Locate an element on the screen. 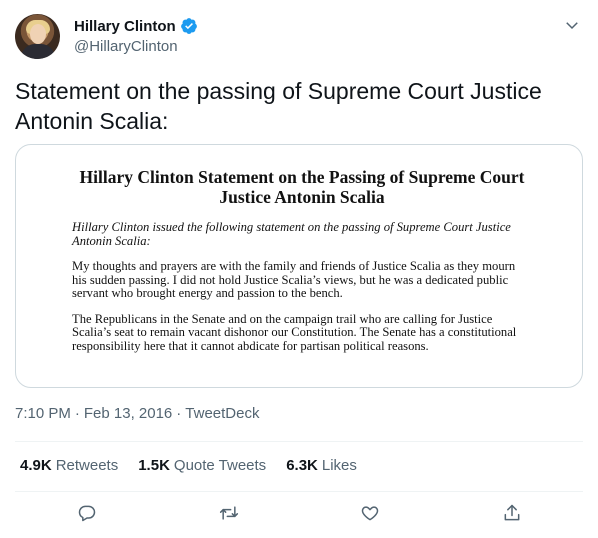 The width and height of the screenshot is (598, 538). retweets-count: 4.9K is located at coordinates (36, 465).